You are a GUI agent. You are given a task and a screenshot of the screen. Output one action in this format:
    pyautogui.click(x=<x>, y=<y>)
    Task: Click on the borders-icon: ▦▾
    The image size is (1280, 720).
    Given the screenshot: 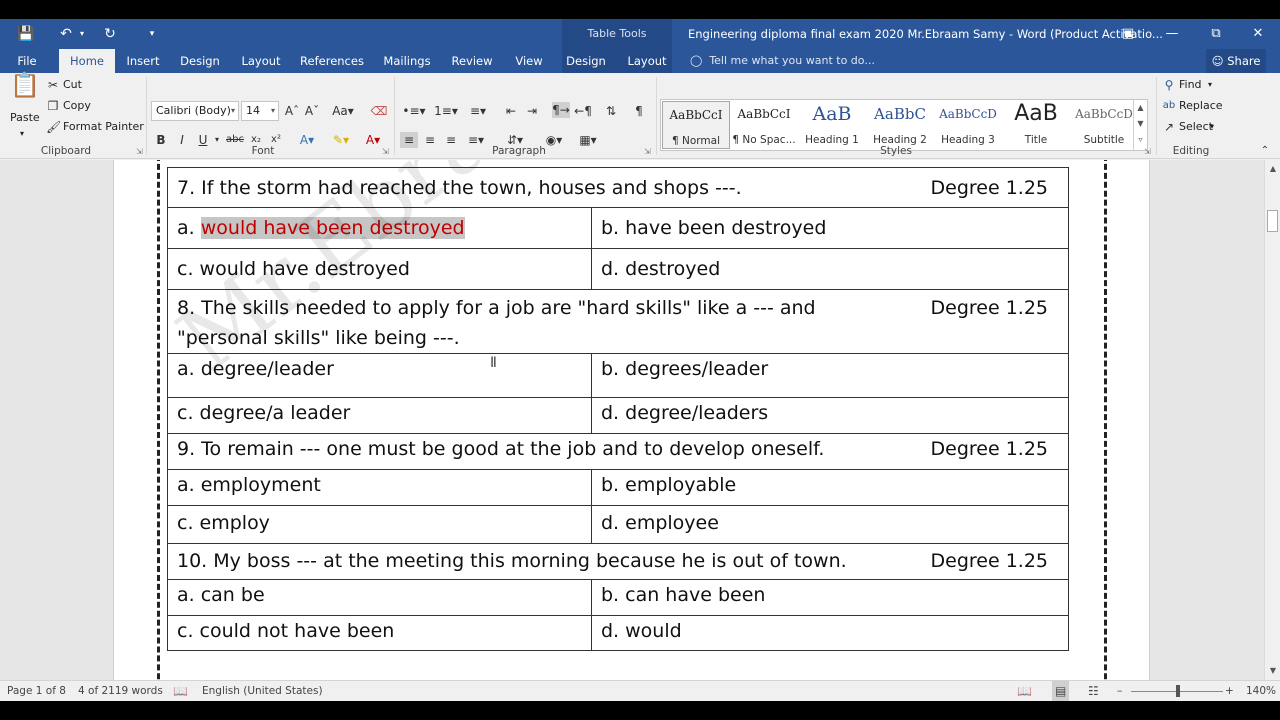 What is the action you would take?
    pyautogui.click(x=588, y=140)
    